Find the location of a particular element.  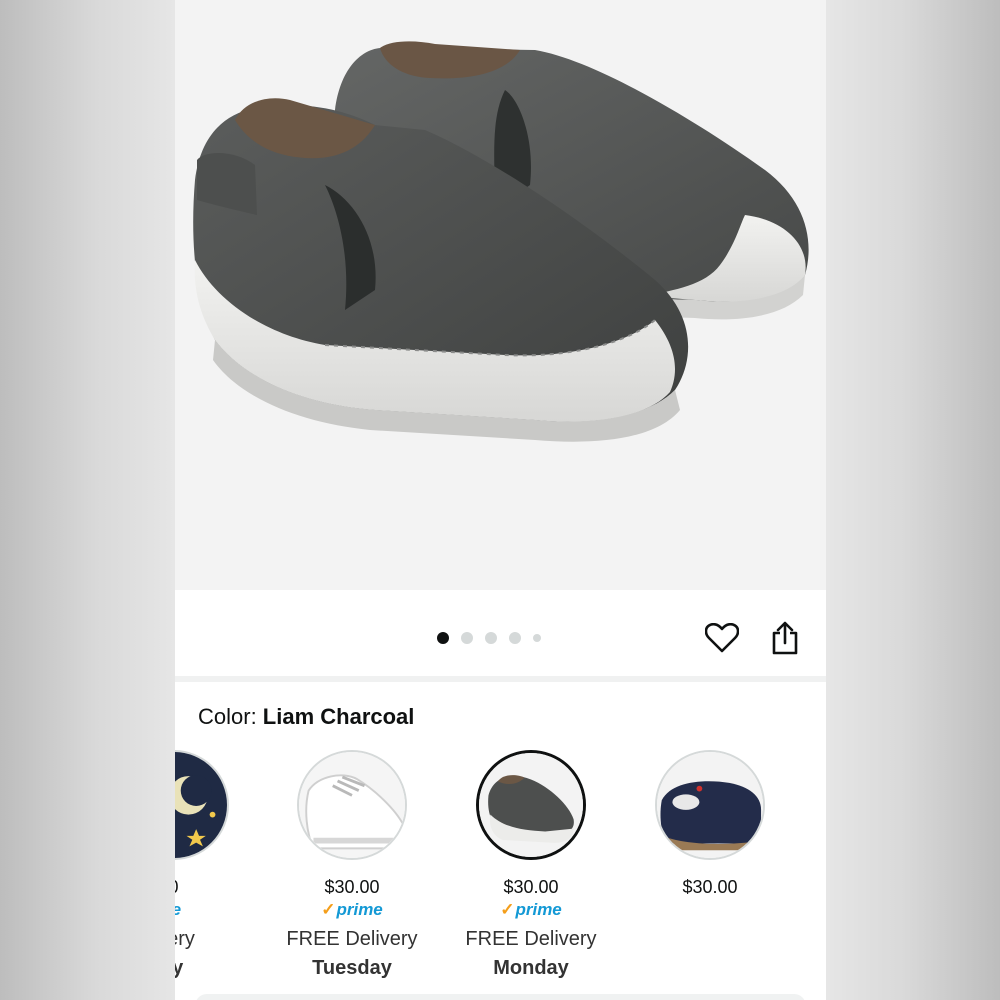

navy-whale-shoe-thumbnail is located at coordinates (710, 805).